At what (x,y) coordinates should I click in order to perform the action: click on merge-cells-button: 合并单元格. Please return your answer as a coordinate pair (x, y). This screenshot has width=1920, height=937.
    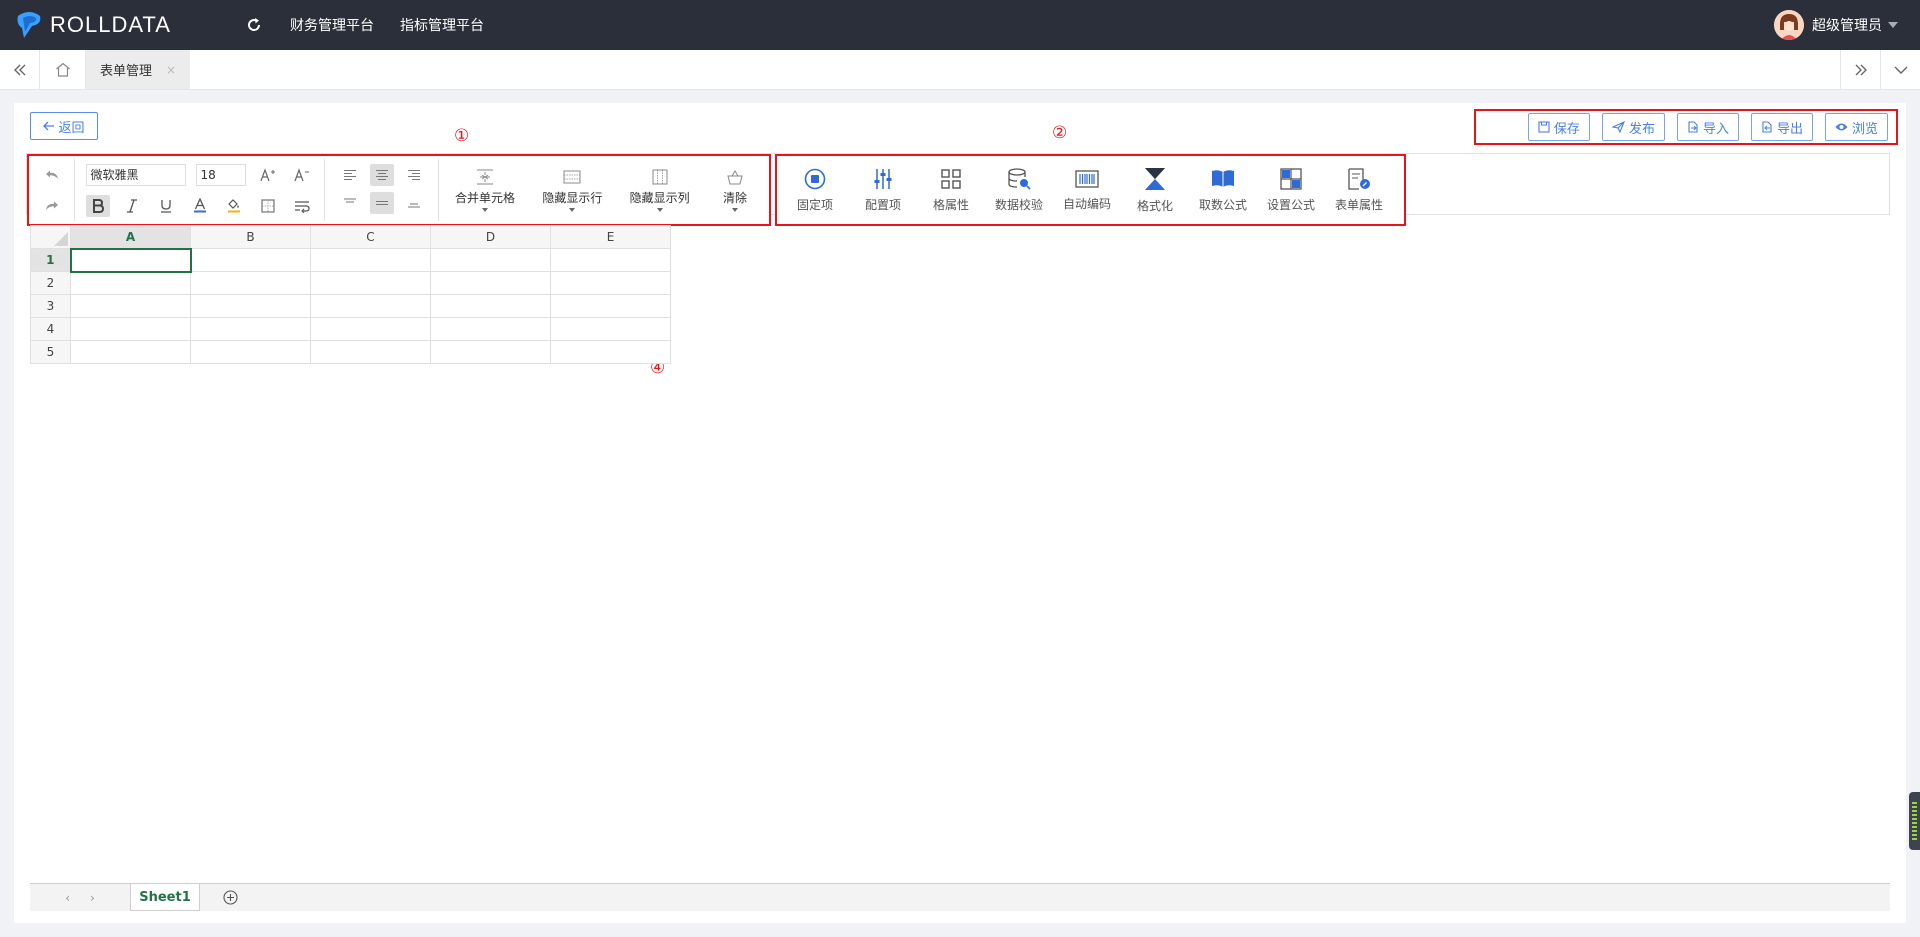
    Looking at the image, I should click on (485, 190).